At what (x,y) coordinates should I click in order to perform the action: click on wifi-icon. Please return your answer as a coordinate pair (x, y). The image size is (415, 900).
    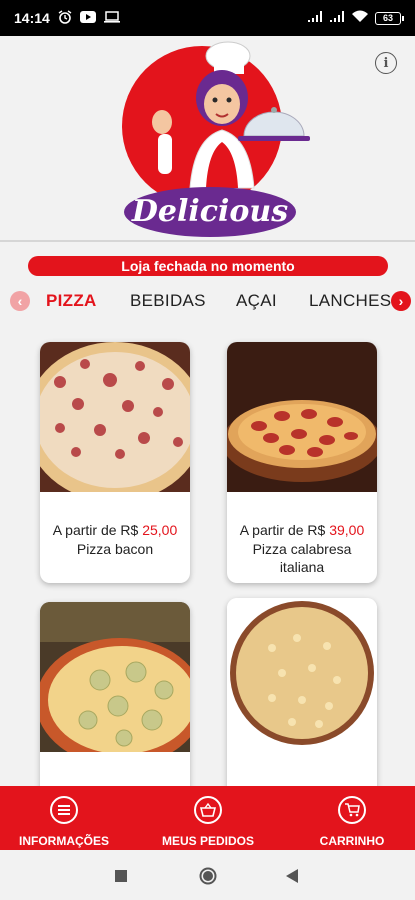
    Looking at the image, I should click on (360, 18).